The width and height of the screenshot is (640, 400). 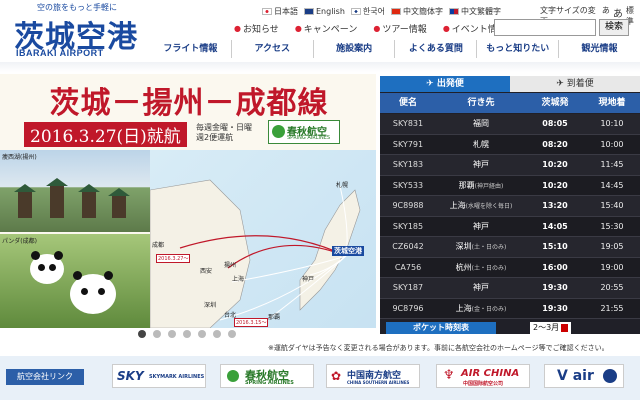 I want to click on flight-destination: 札幌, so click(x=481, y=145).